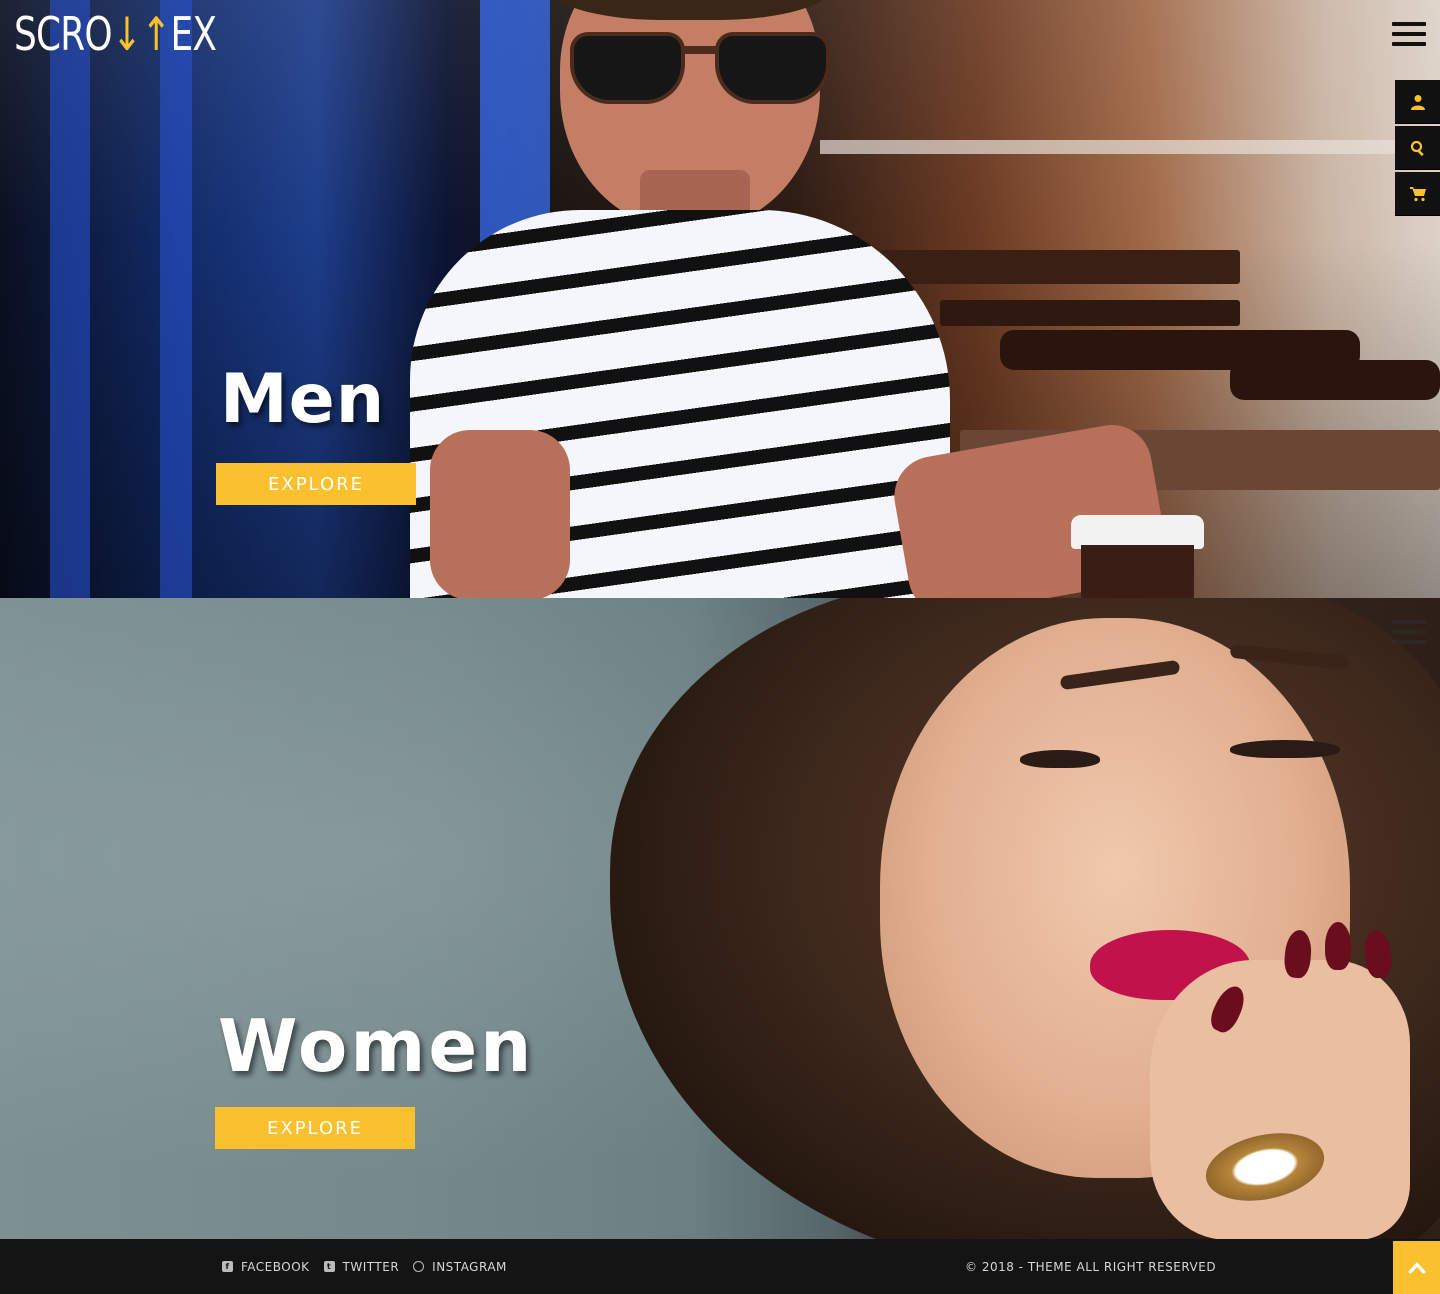 This screenshot has height=1294, width=1440. What do you see at coordinates (1417, 102) in the screenshot?
I see `user-icon` at bounding box center [1417, 102].